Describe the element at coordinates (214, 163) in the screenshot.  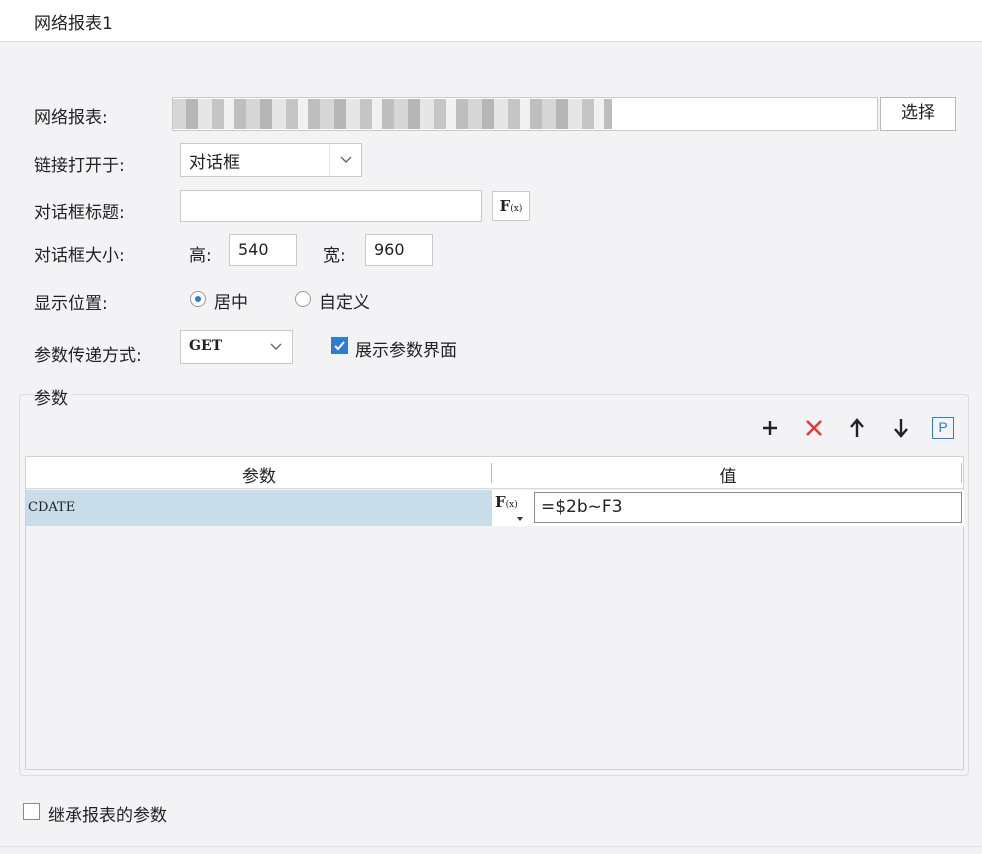
I see `open-in-value: 对话框` at that location.